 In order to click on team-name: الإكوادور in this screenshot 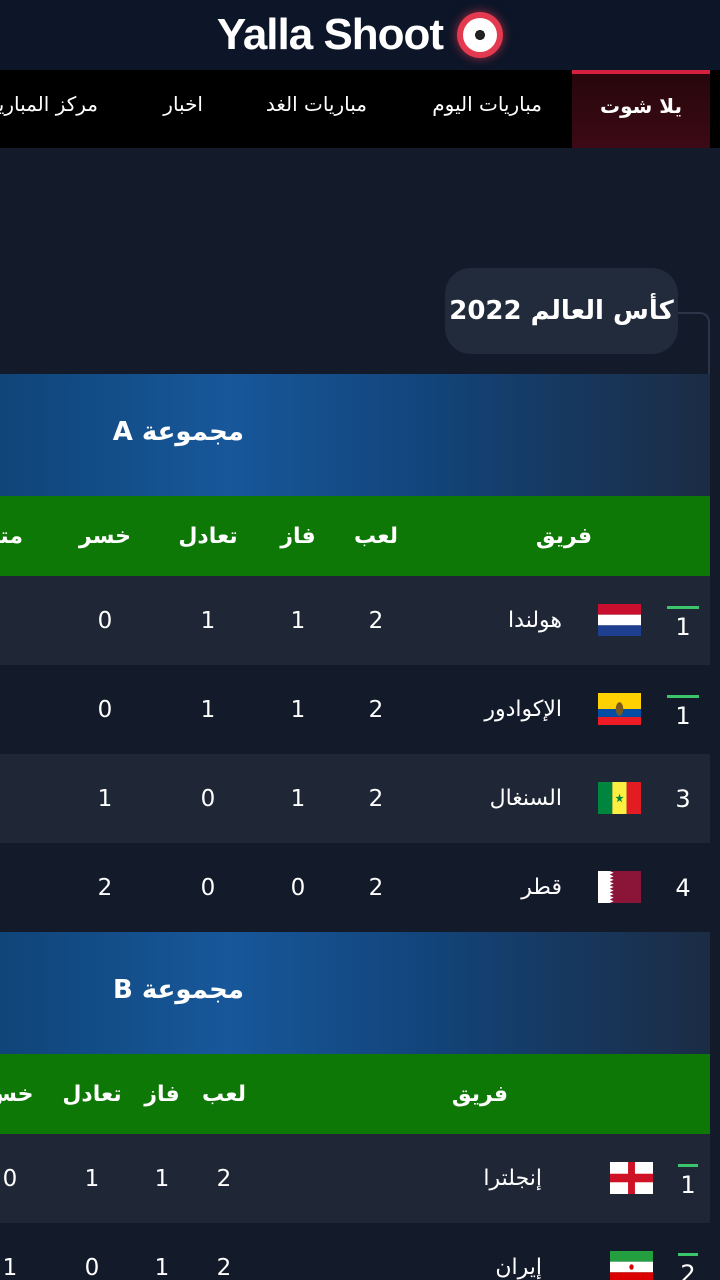, I will do `click(523, 709)`.